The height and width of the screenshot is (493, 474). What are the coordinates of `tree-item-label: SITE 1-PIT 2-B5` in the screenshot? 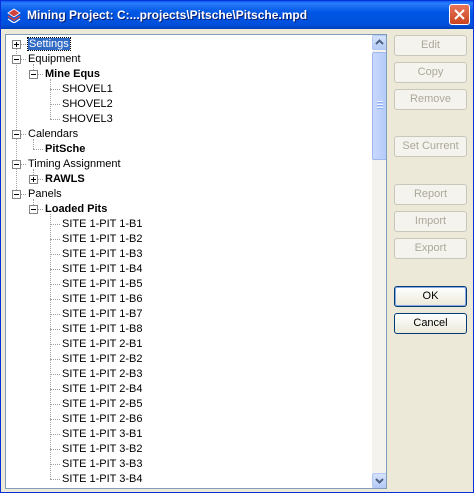 It's located at (102, 404).